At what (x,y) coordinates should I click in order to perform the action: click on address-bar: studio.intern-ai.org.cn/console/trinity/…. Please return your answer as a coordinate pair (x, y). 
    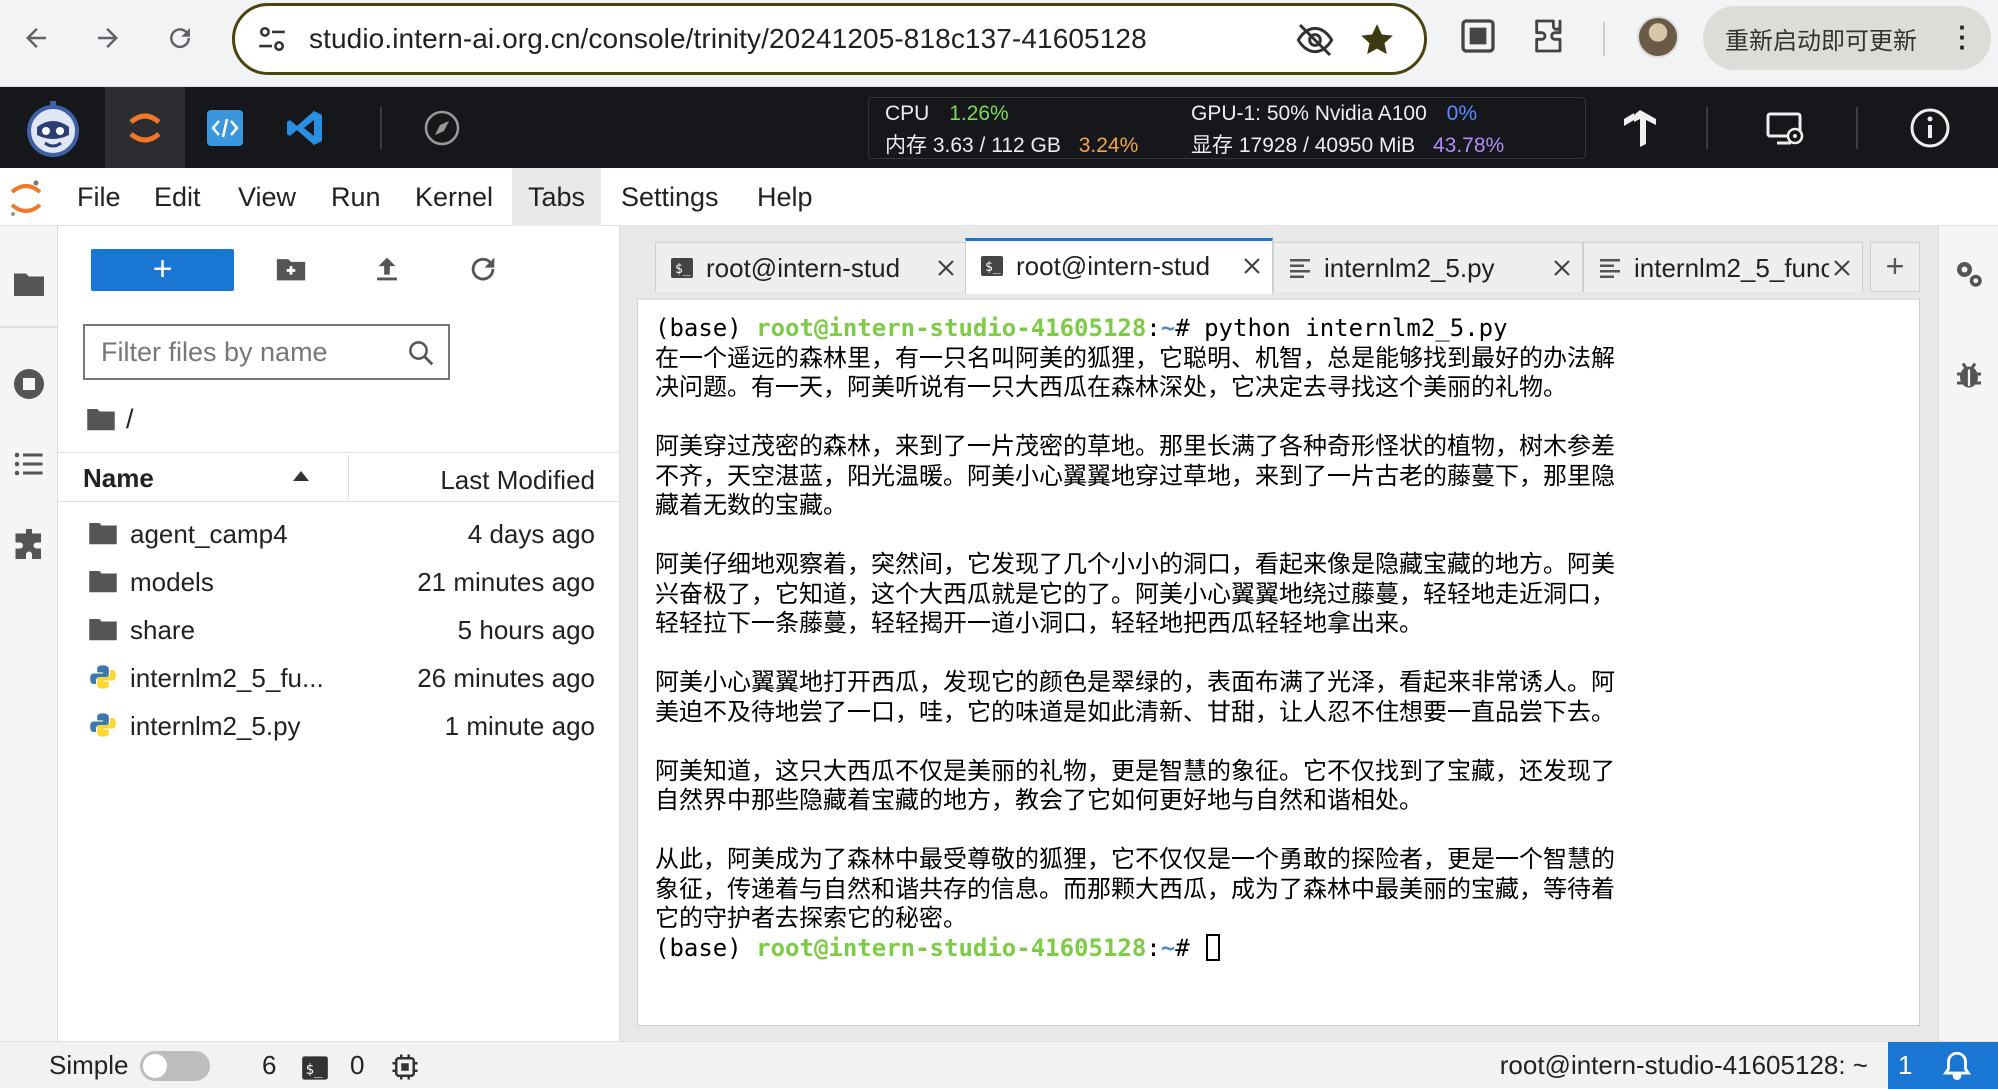
    Looking at the image, I should click on (829, 39).